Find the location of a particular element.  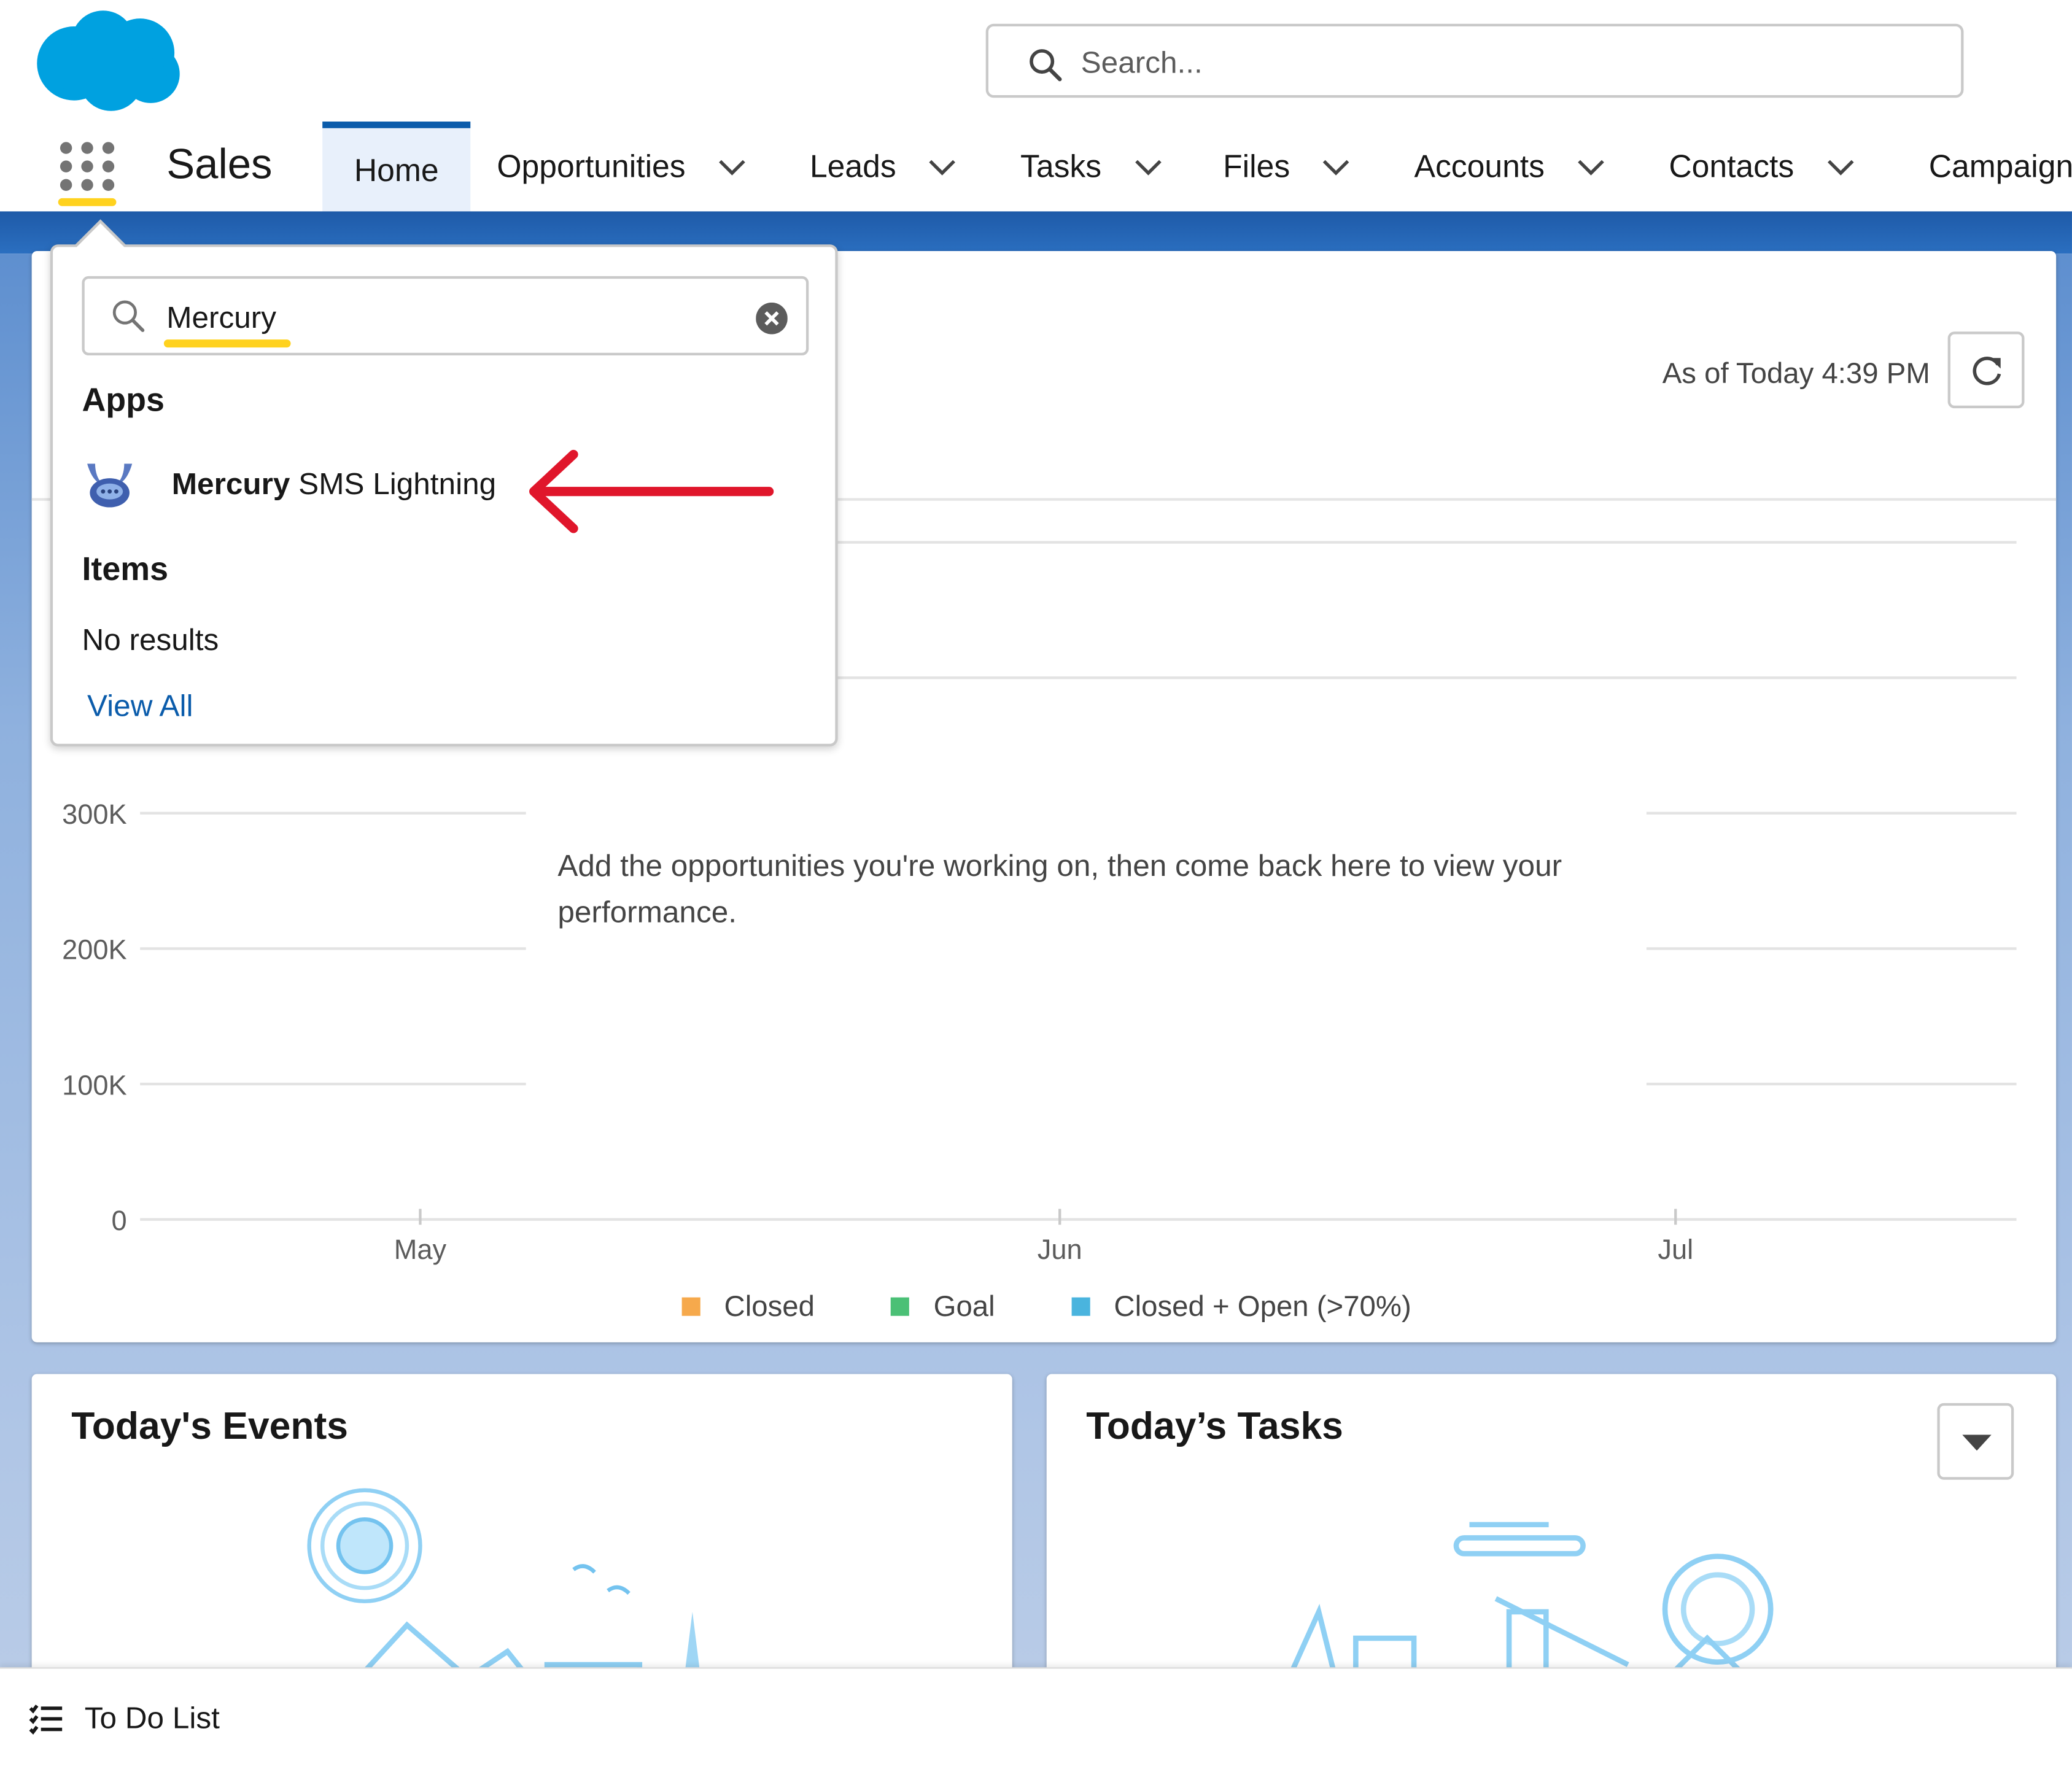

nav-tab-leads: Leads is located at coordinates (883, 168).